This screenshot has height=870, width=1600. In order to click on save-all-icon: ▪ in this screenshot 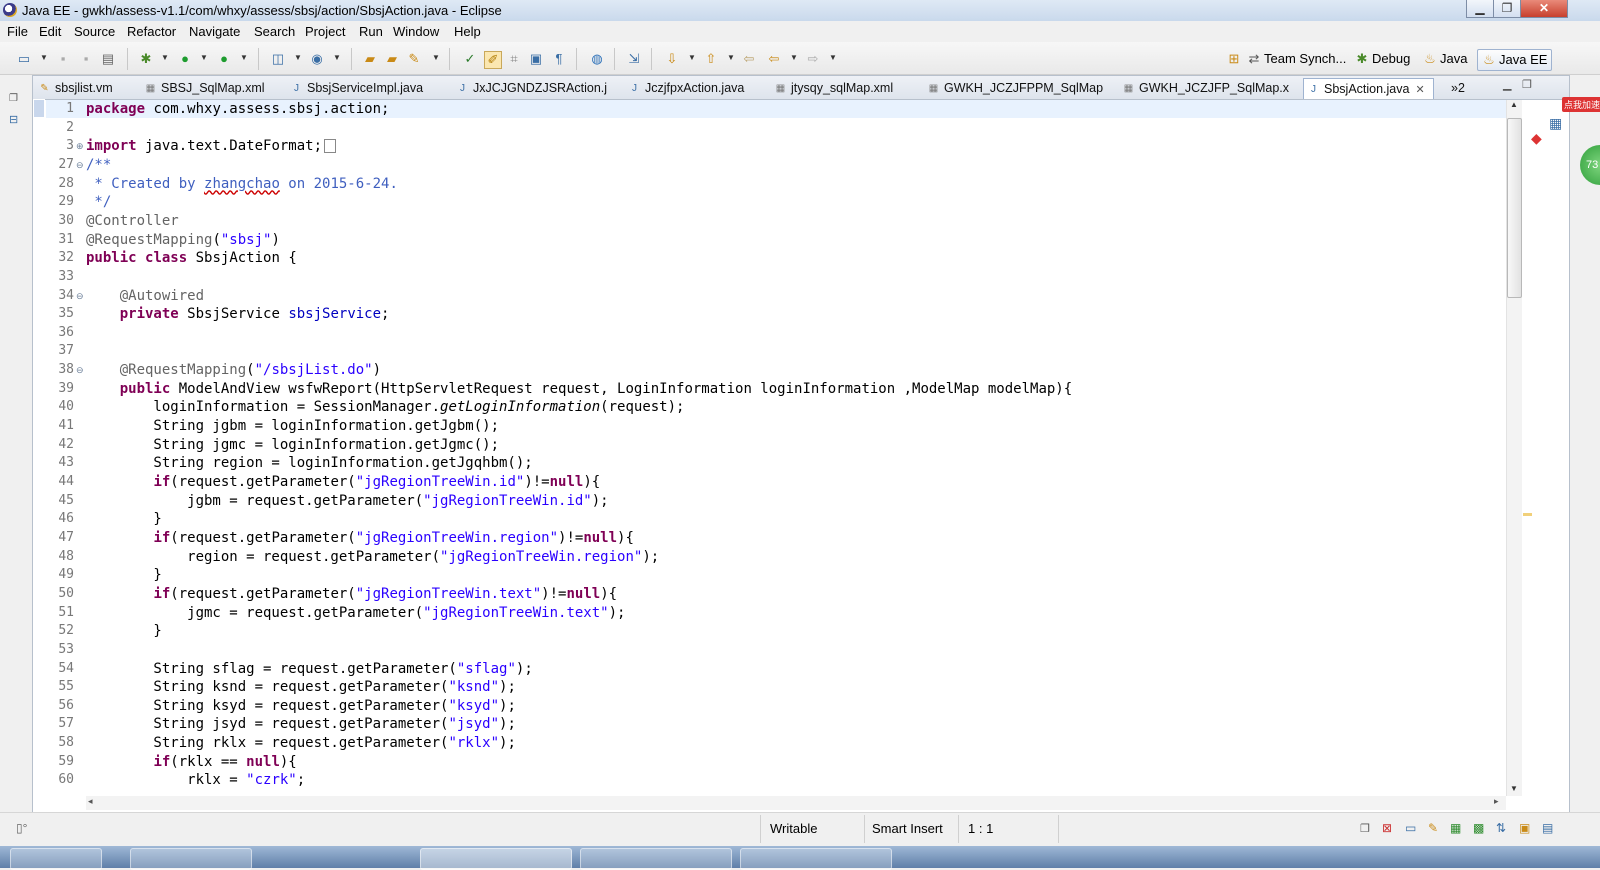, I will do `click(86, 59)`.